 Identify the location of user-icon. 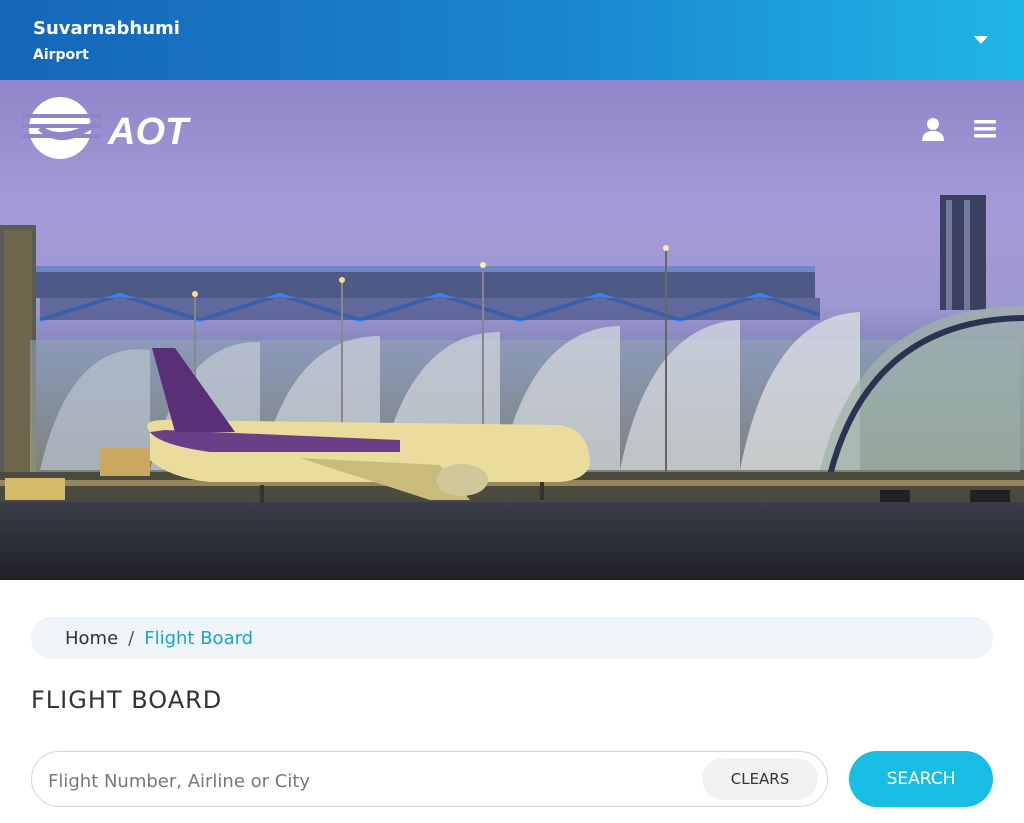
(933, 129).